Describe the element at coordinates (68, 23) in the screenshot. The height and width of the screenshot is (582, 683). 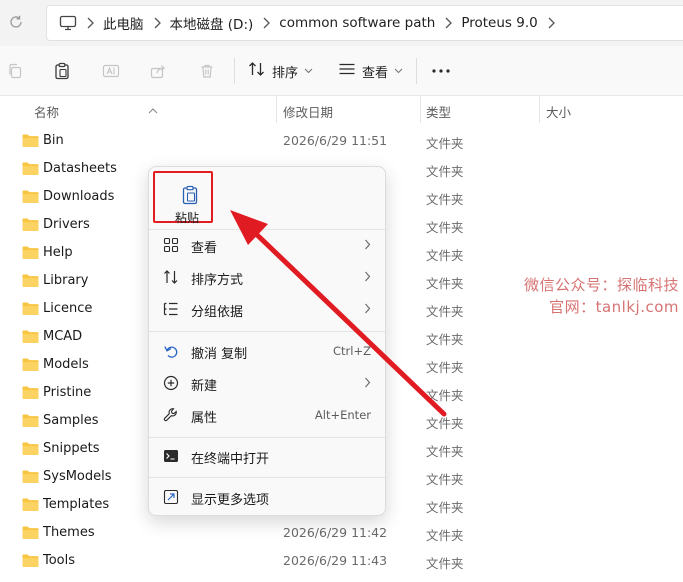
I see `computer-icon` at that location.